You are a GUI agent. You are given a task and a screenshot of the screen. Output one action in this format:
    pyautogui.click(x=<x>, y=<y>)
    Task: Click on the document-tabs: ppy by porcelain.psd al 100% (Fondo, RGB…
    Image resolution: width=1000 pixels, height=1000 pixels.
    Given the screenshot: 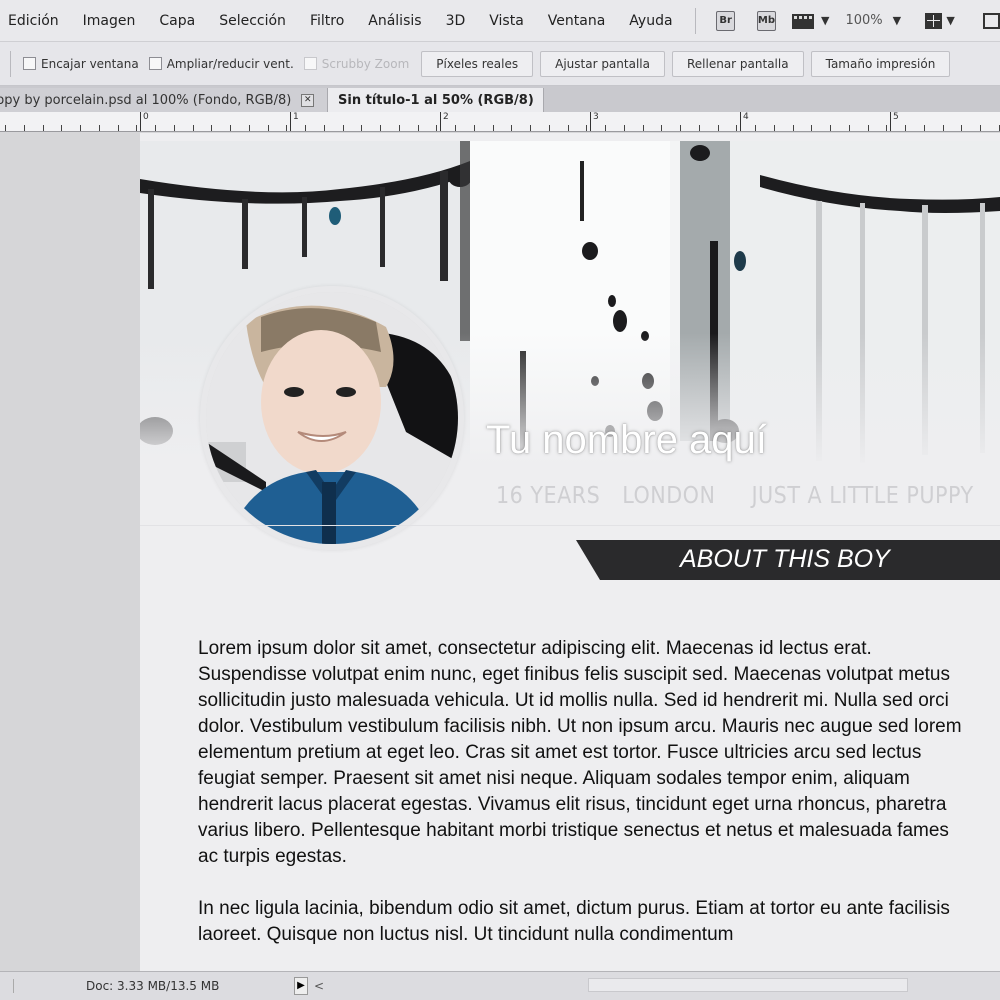 What is the action you would take?
    pyautogui.click(x=500, y=99)
    